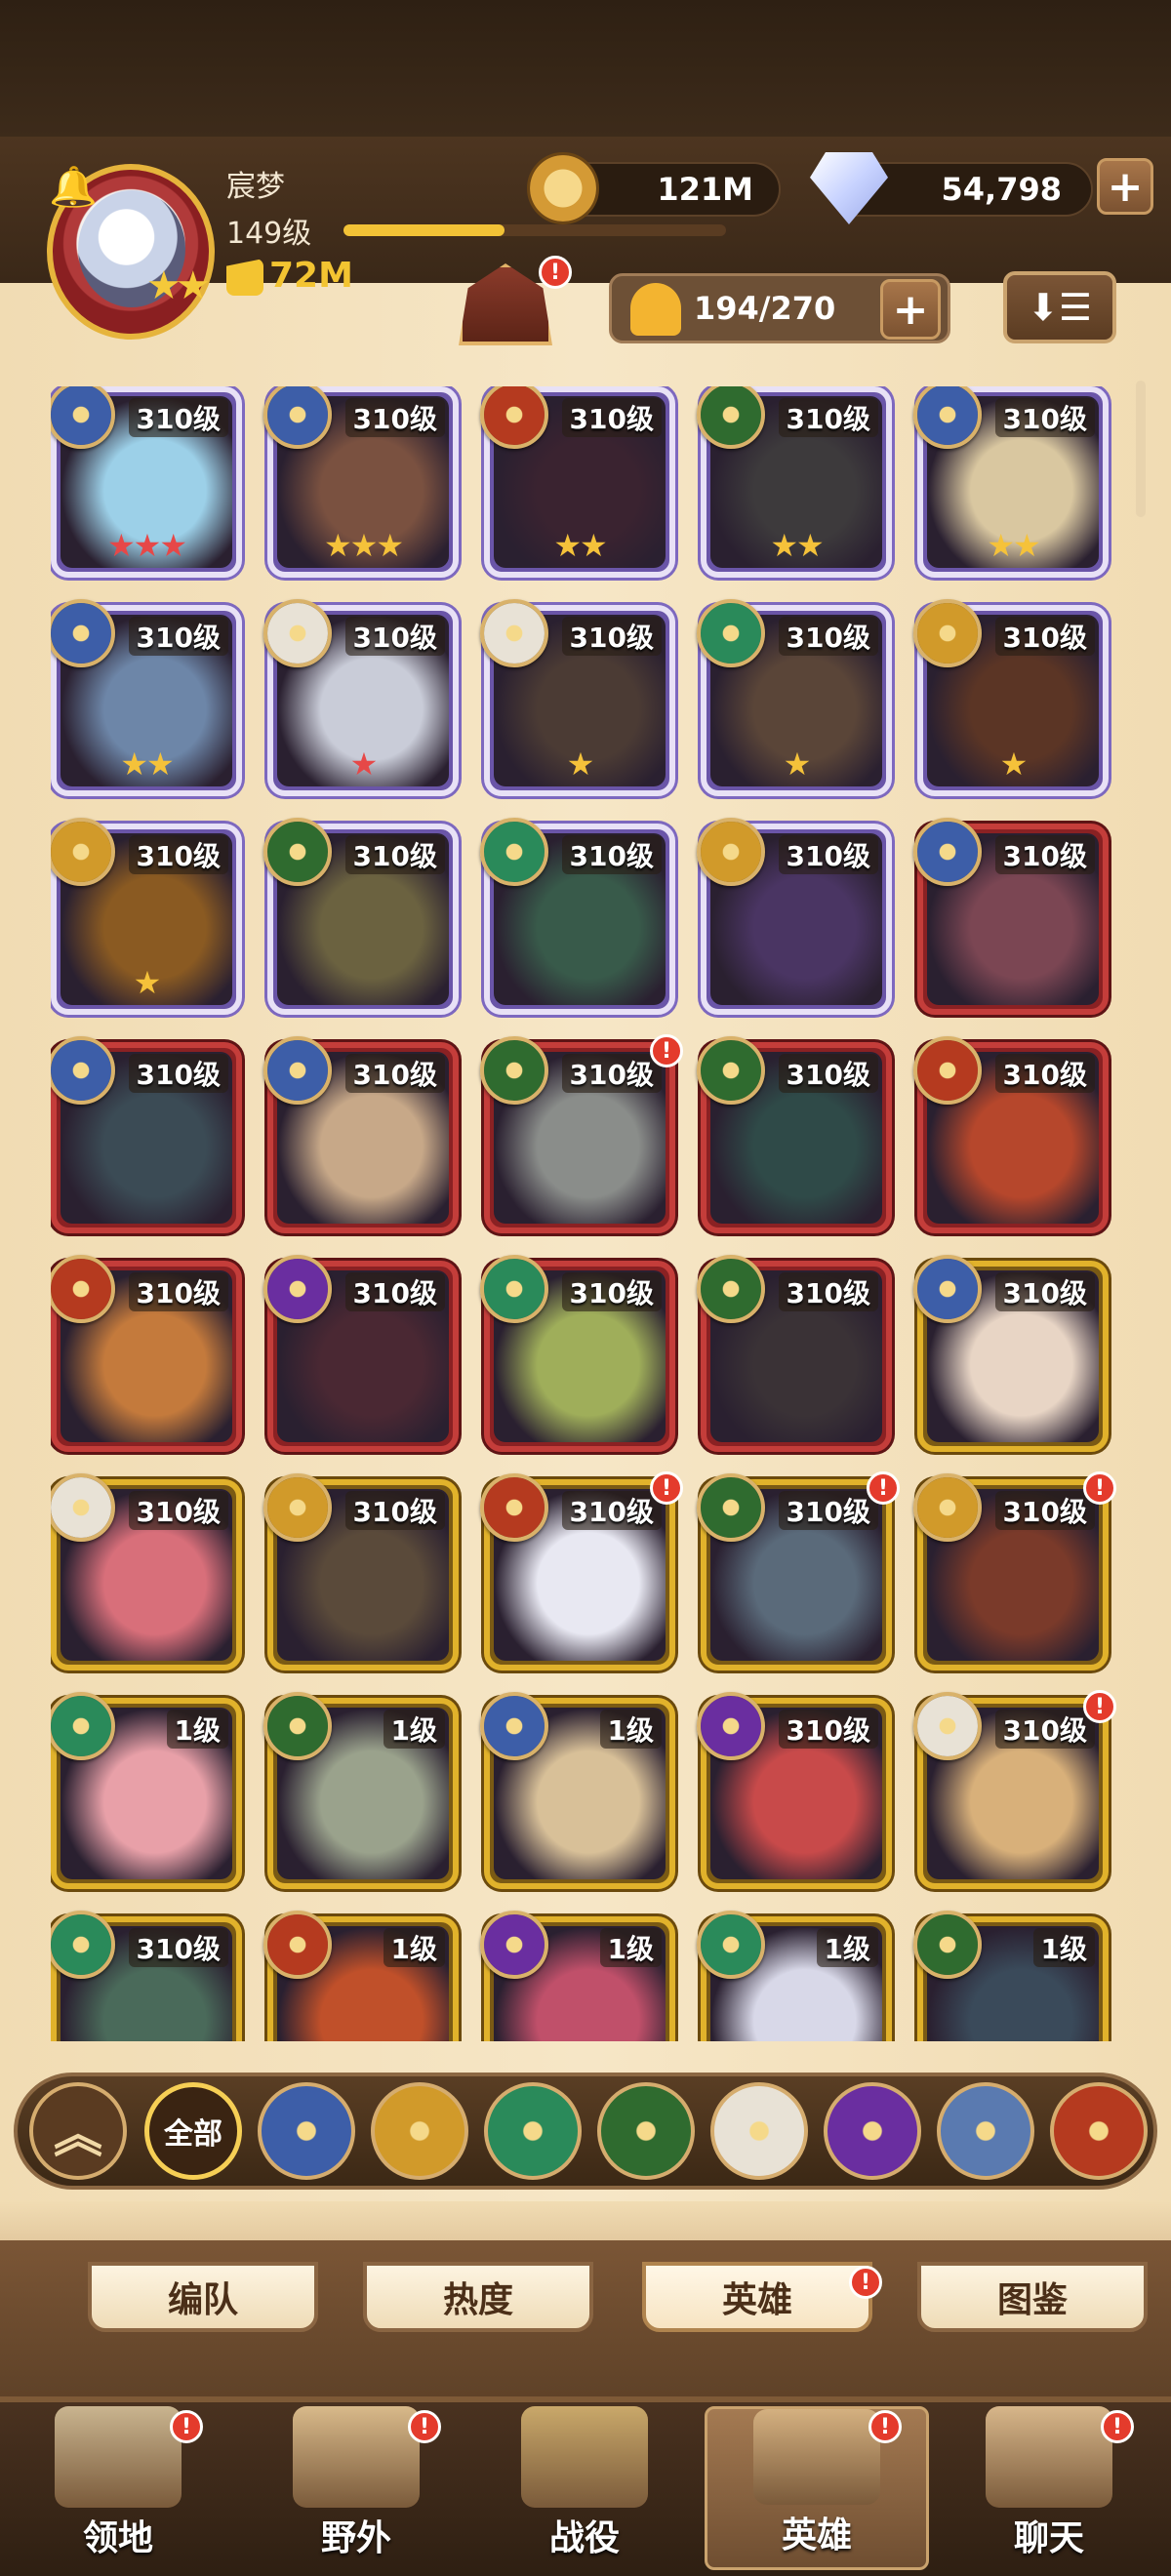 Image resolution: width=1171 pixels, height=2576 pixels. Describe the element at coordinates (533, 2131) in the screenshot. I see `filter-forest-button` at that location.